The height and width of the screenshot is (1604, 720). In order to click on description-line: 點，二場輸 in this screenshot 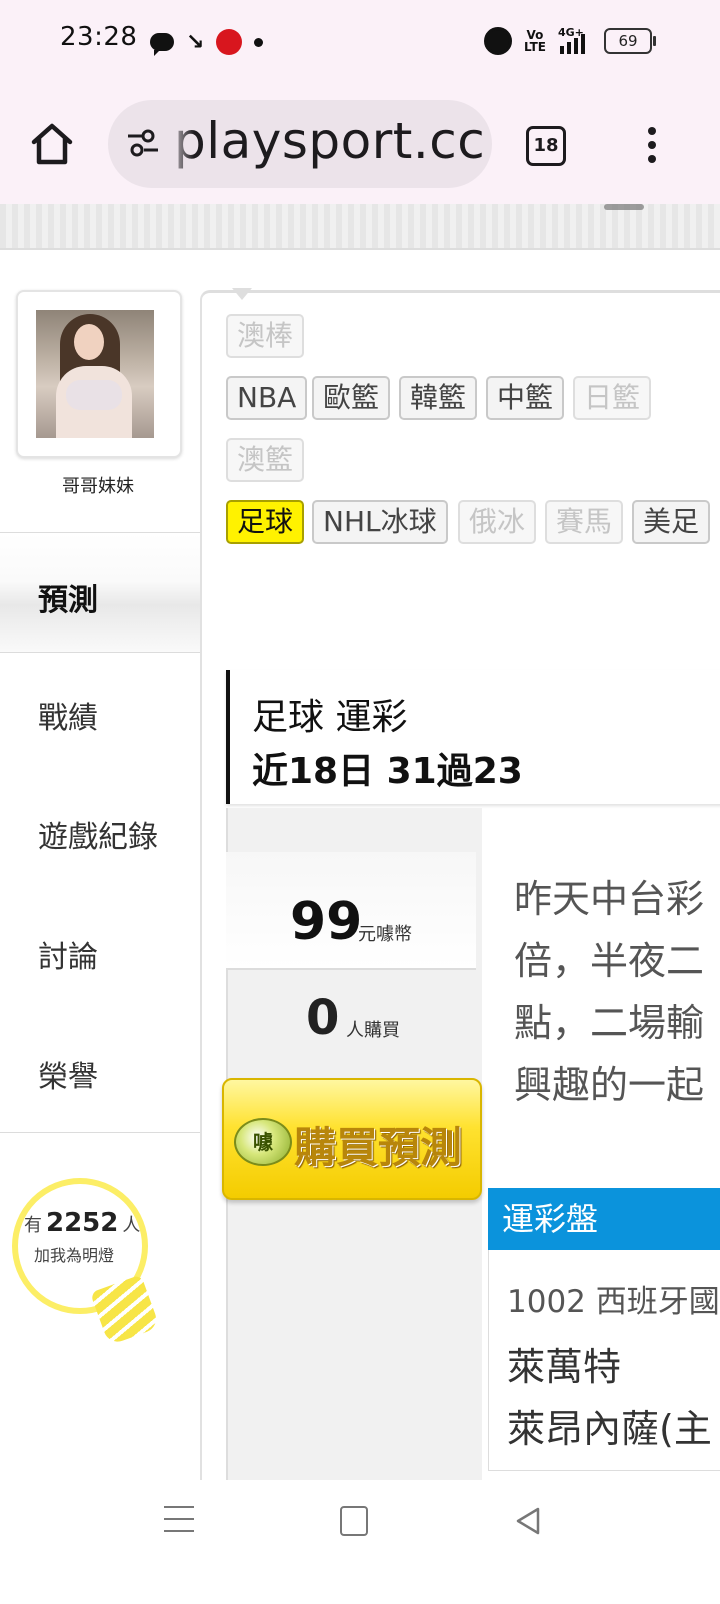, I will do `click(609, 1023)`.